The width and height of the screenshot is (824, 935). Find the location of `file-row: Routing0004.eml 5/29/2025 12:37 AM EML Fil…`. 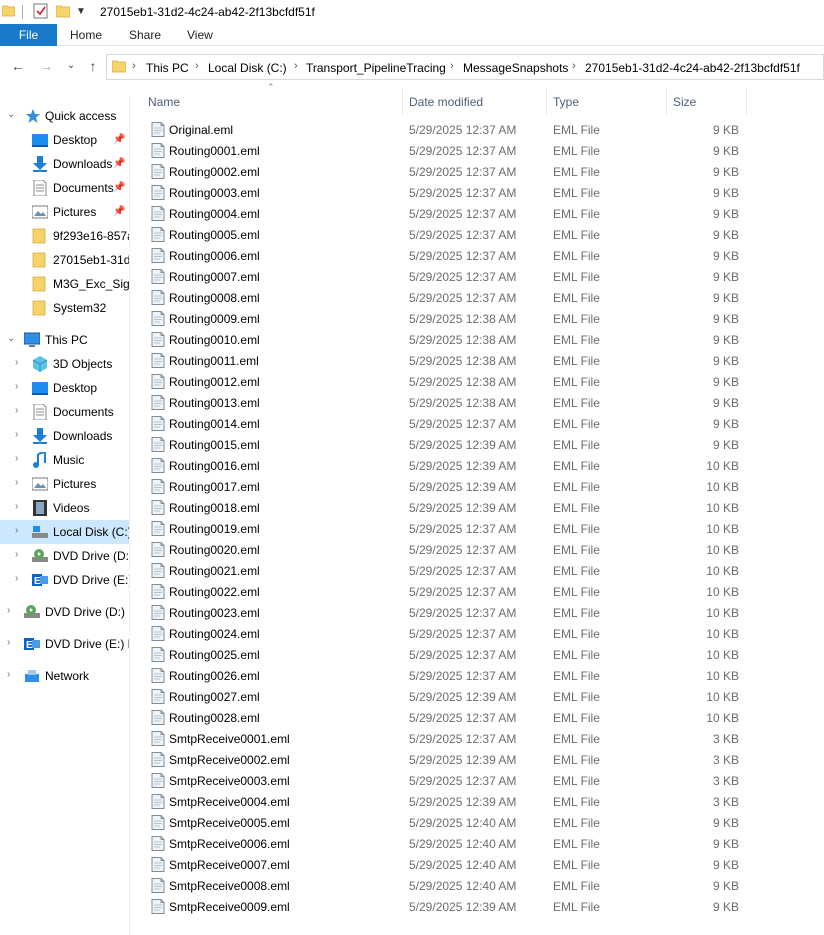

file-row: Routing0004.eml 5/29/2025 12:37 AM EML Fil… is located at coordinates (477, 213).